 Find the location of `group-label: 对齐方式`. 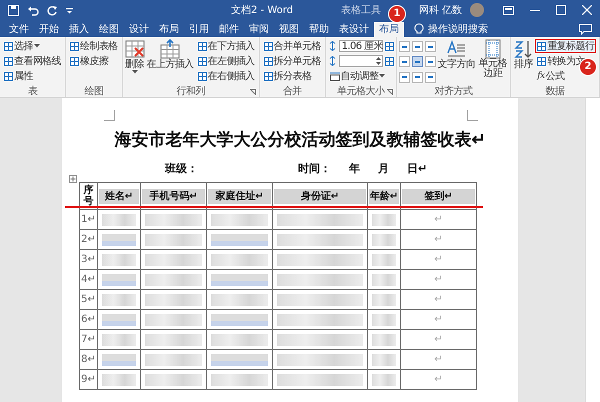

group-label: 对齐方式 is located at coordinates (453, 91).